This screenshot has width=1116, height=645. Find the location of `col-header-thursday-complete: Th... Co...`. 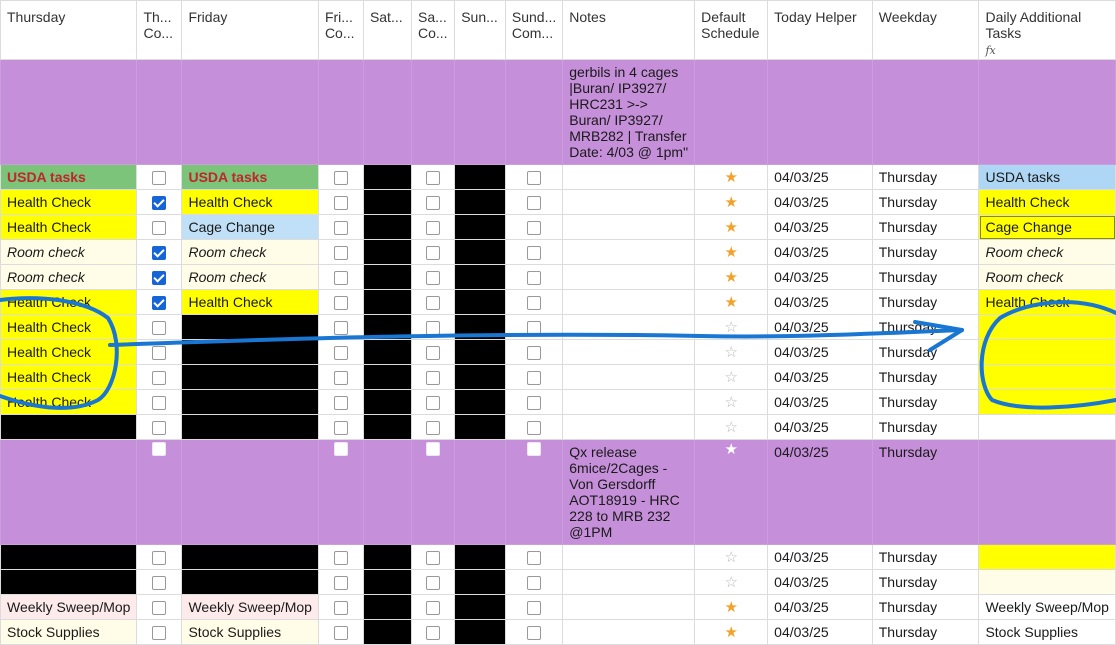

col-header-thursday-complete: Th... Co... is located at coordinates (159, 30).